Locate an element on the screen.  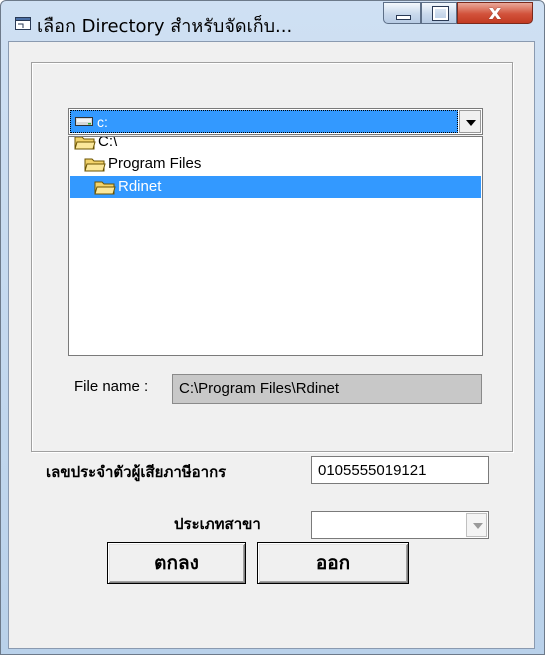
list-item-program-files: Program Files is located at coordinates (275, 164).